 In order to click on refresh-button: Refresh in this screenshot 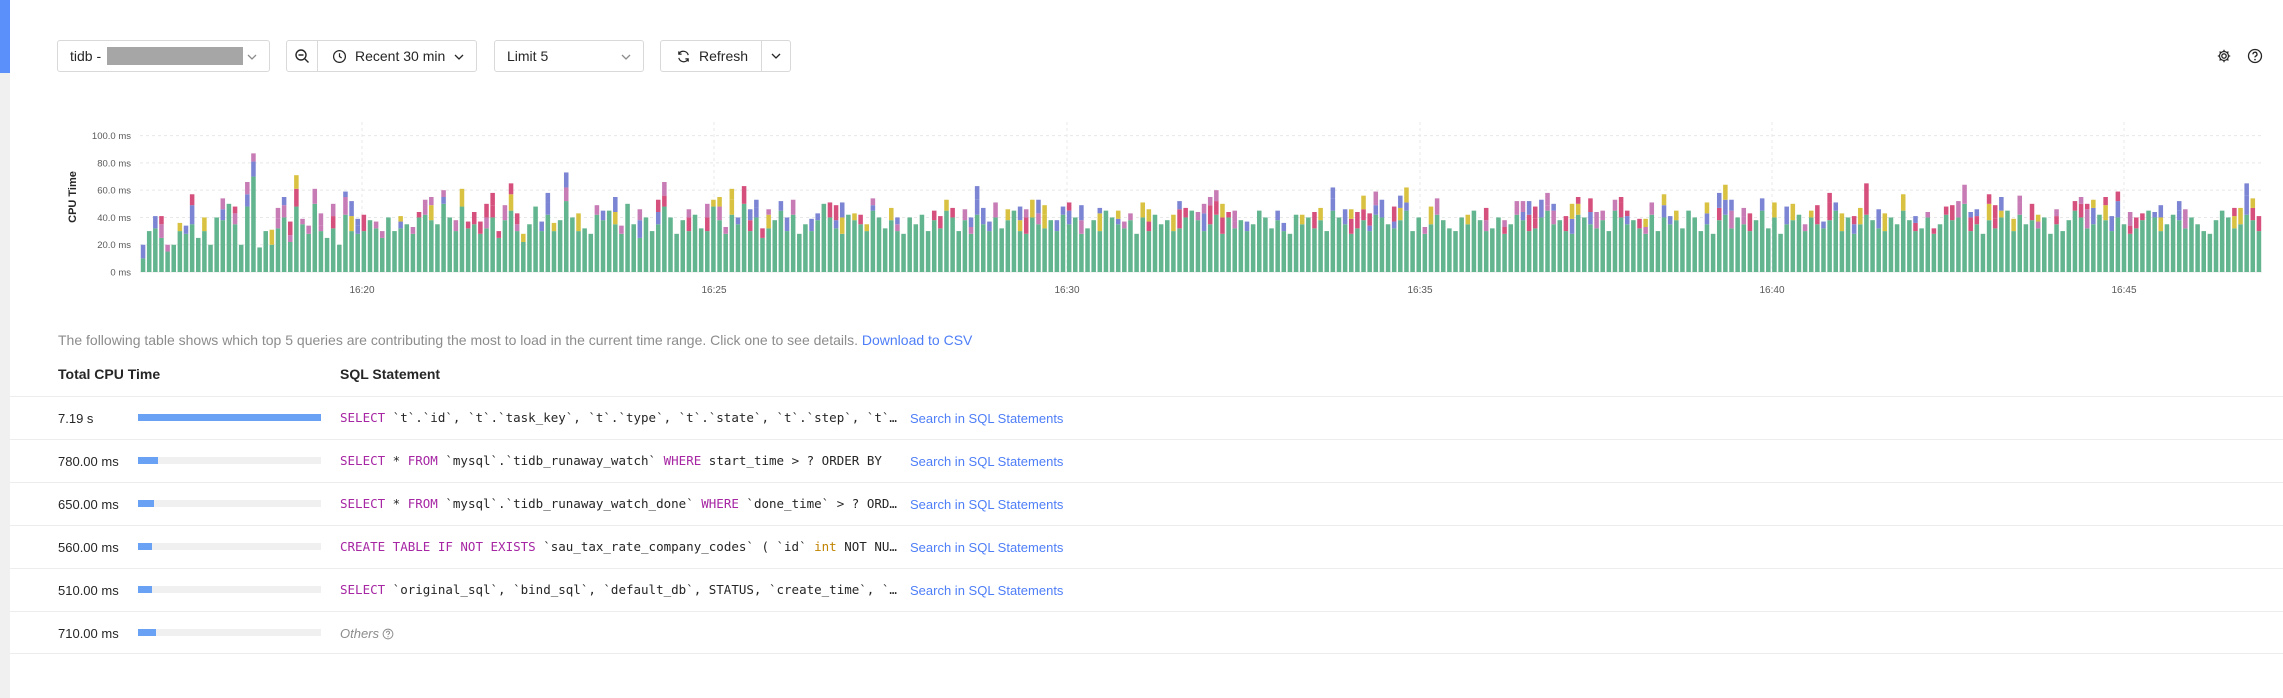, I will do `click(711, 56)`.